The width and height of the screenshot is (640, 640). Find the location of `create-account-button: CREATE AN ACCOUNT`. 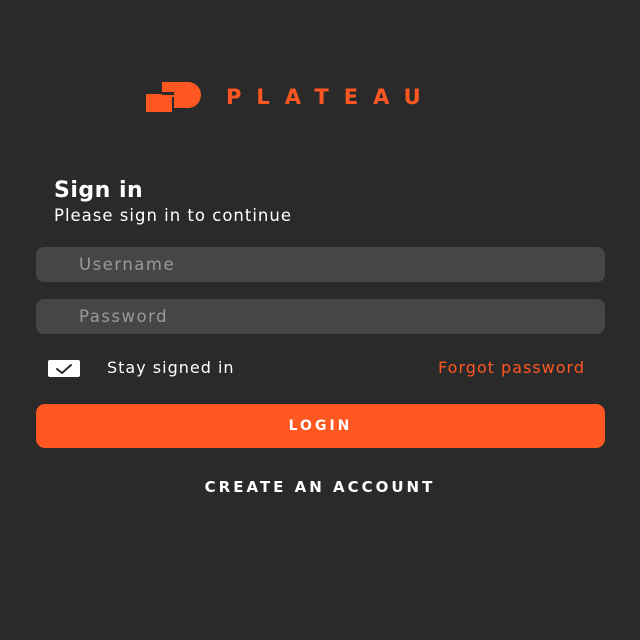

create-account-button: CREATE AN ACCOUNT is located at coordinates (320, 487).